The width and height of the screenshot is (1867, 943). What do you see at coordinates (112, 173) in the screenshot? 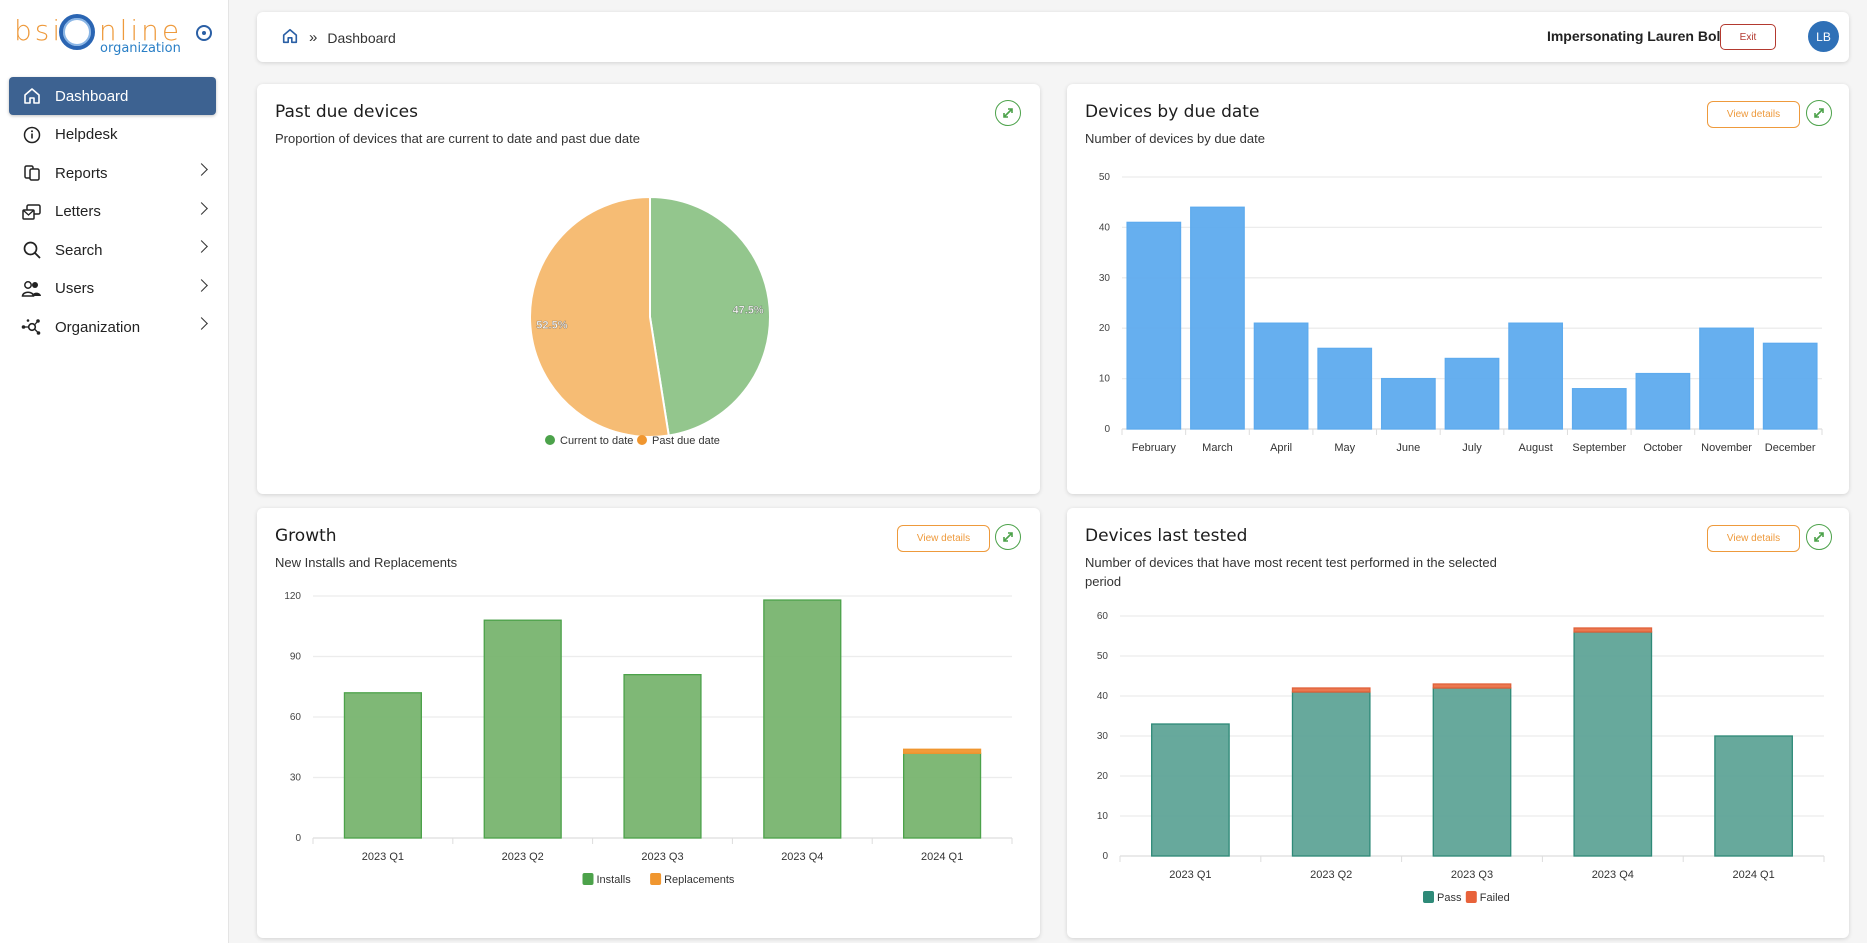
I see `sidebar-item-reports: Reports` at bounding box center [112, 173].